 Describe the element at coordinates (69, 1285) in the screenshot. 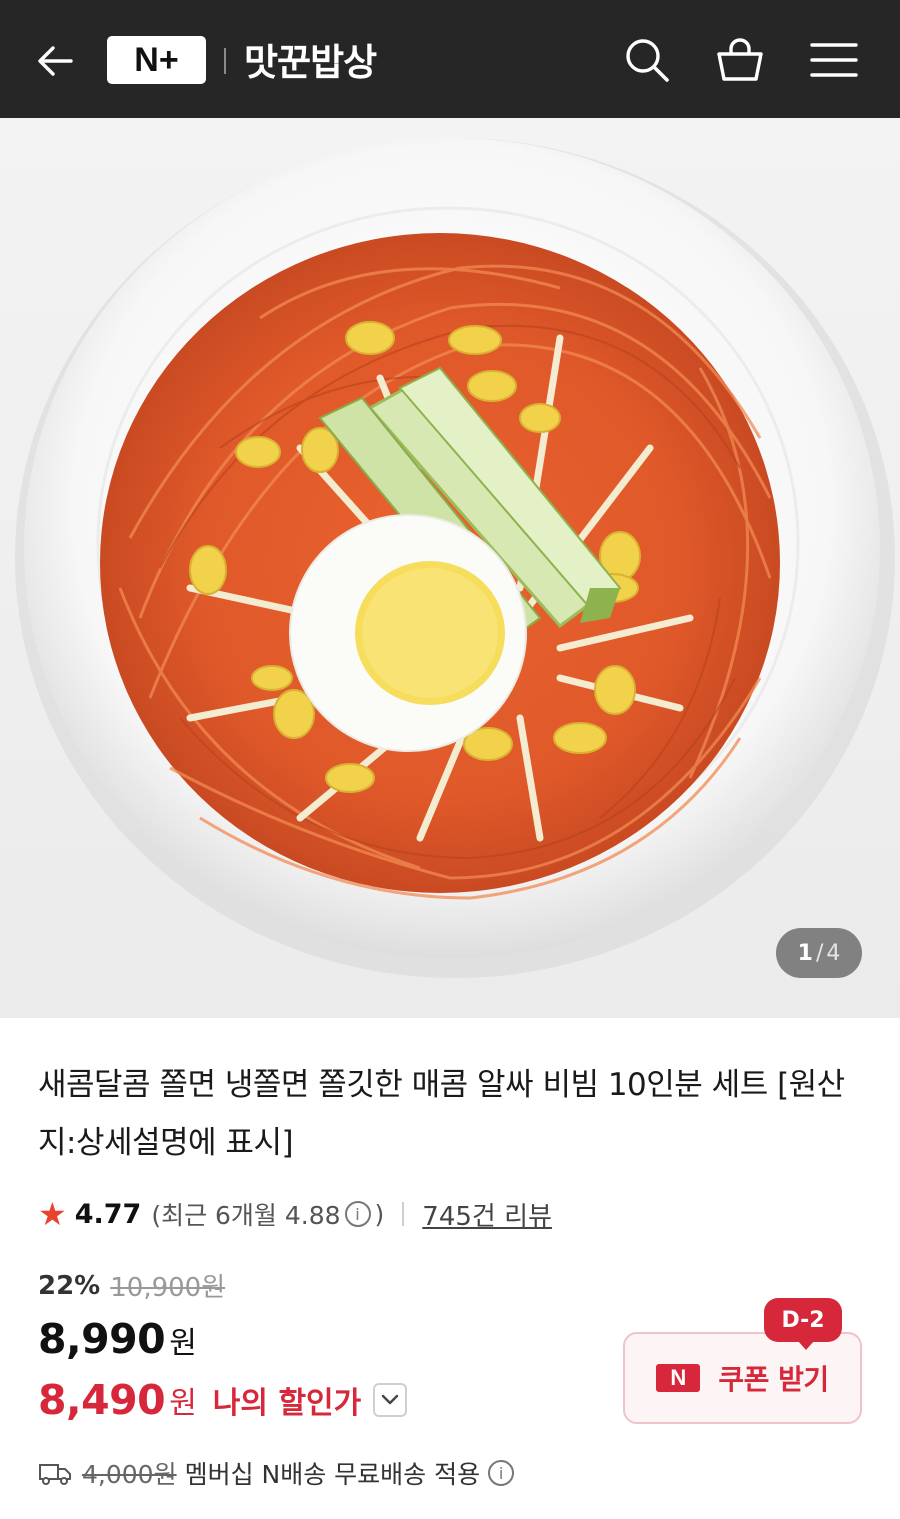

I see `discount-rate: 22%` at that location.